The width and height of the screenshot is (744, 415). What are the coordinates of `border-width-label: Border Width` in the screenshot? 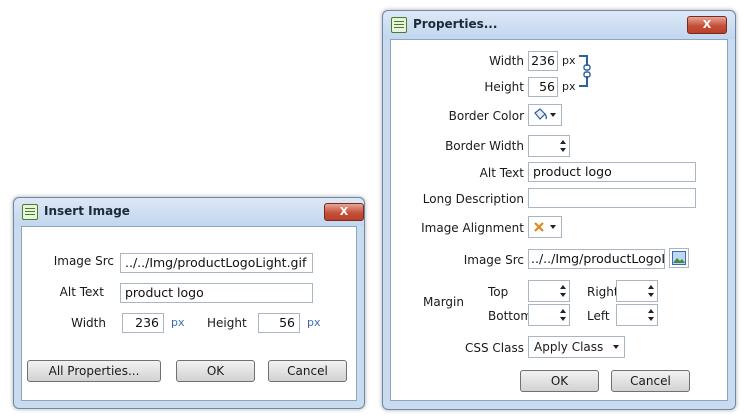 It's located at (484, 146).